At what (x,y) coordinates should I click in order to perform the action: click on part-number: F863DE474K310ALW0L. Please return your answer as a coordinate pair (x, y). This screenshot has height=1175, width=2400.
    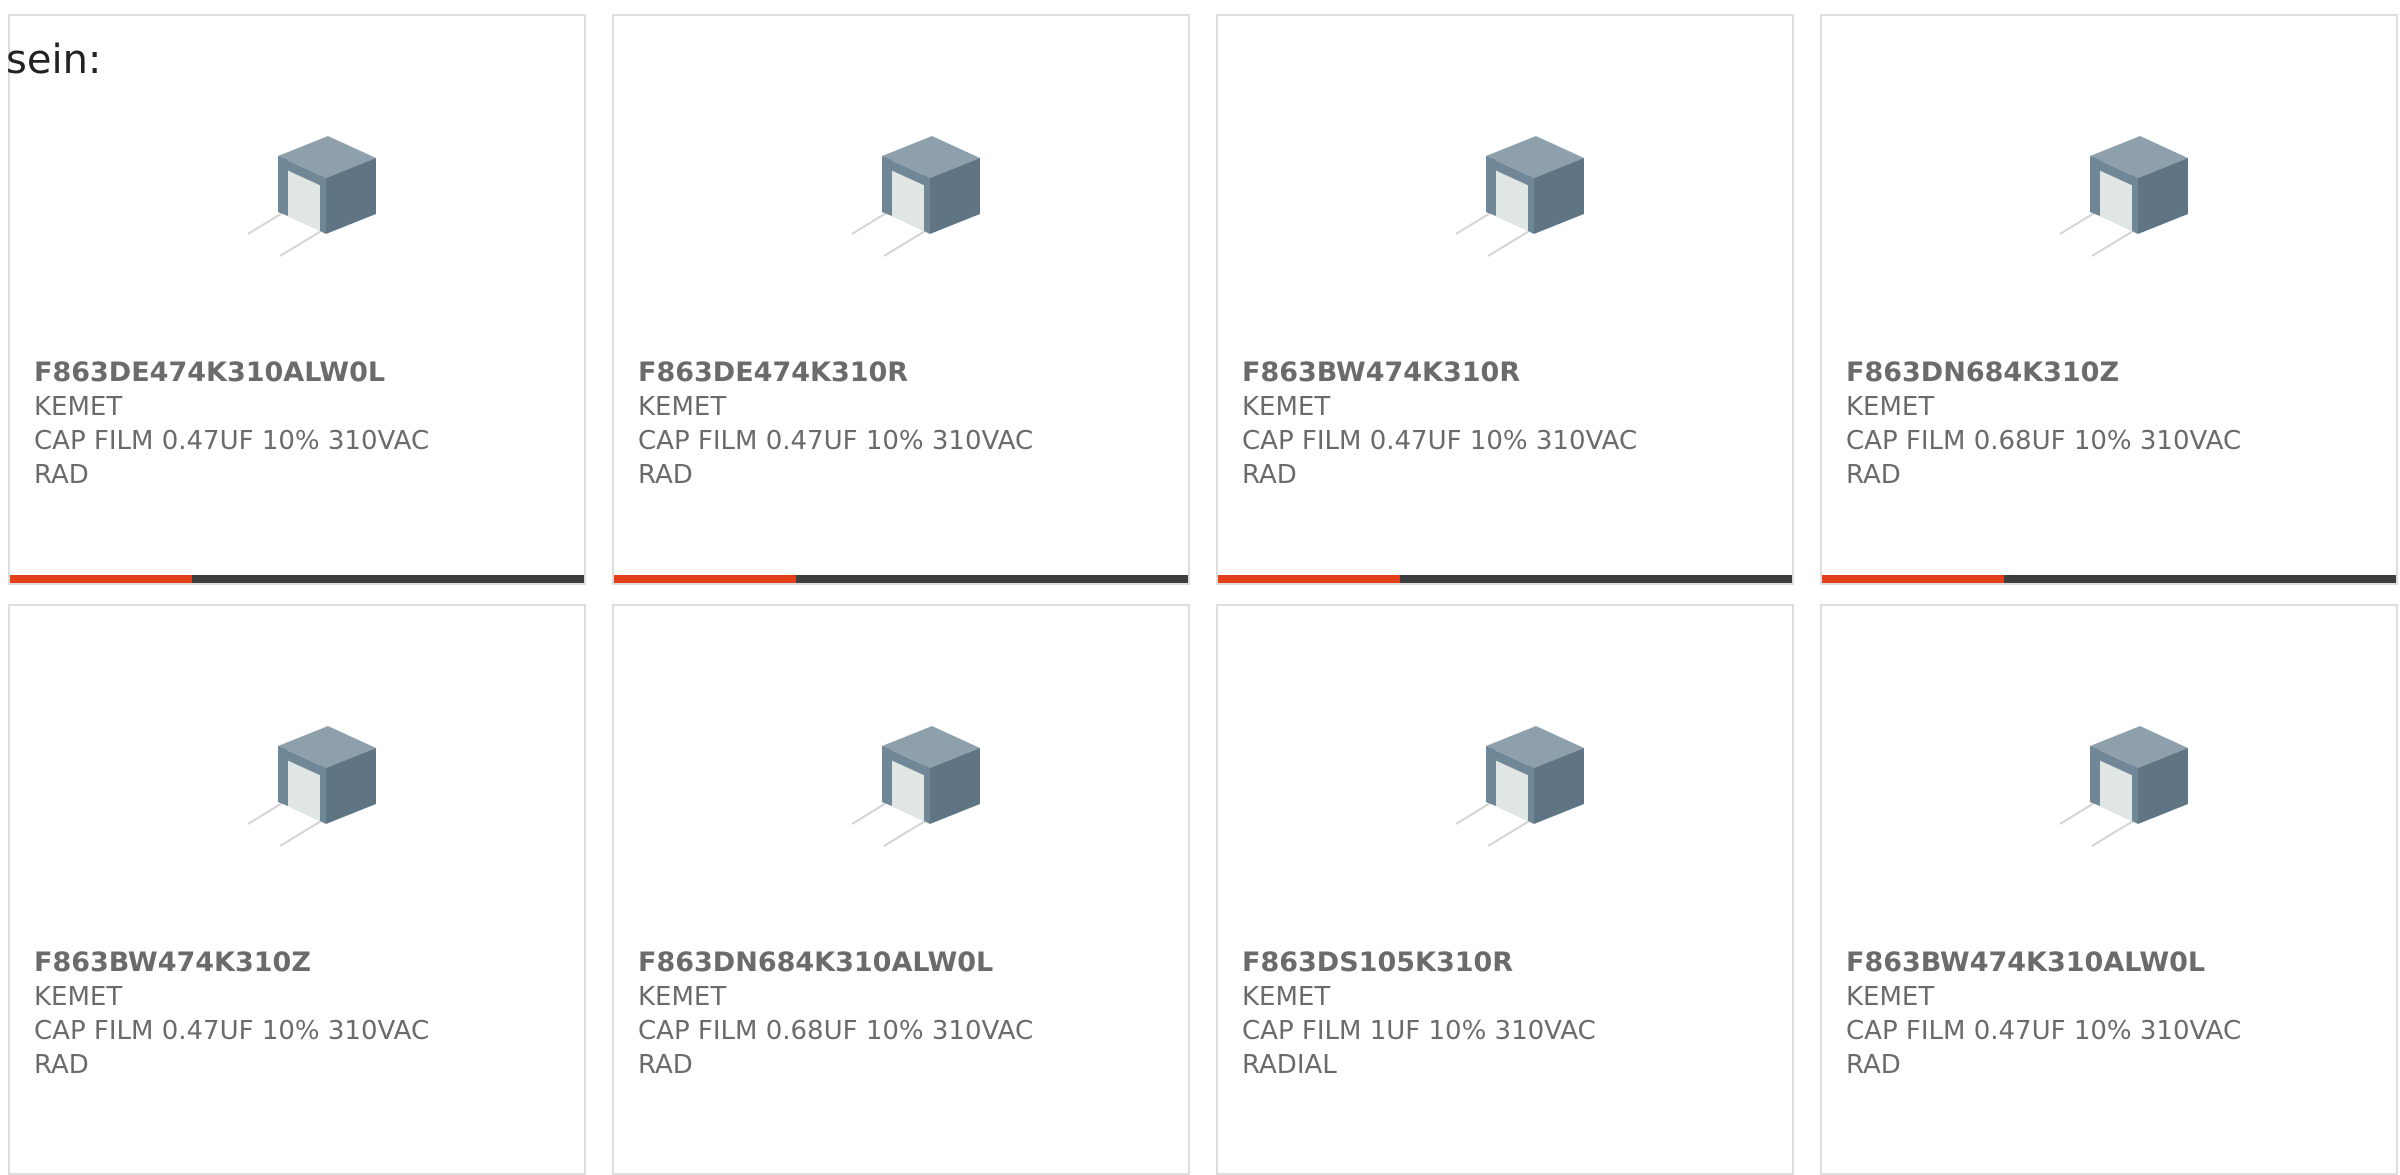
    Looking at the image, I should click on (303, 373).